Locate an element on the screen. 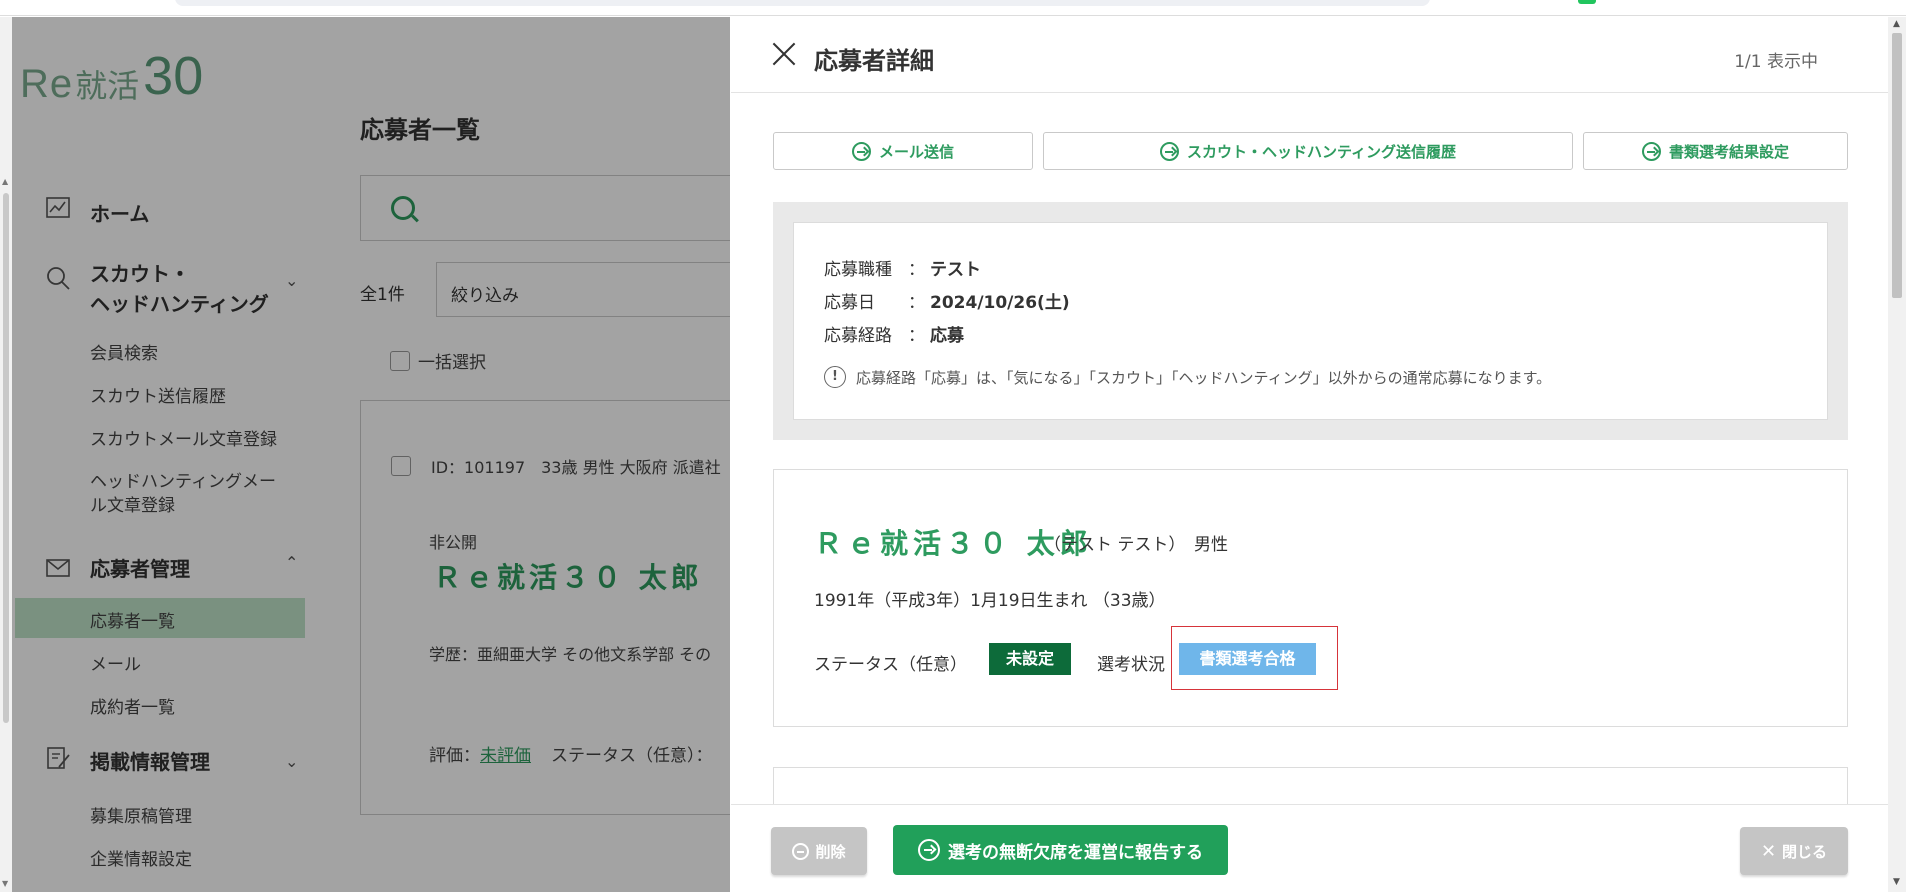  apply-date-value: 2024/10/26(土) is located at coordinates (1000, 303).